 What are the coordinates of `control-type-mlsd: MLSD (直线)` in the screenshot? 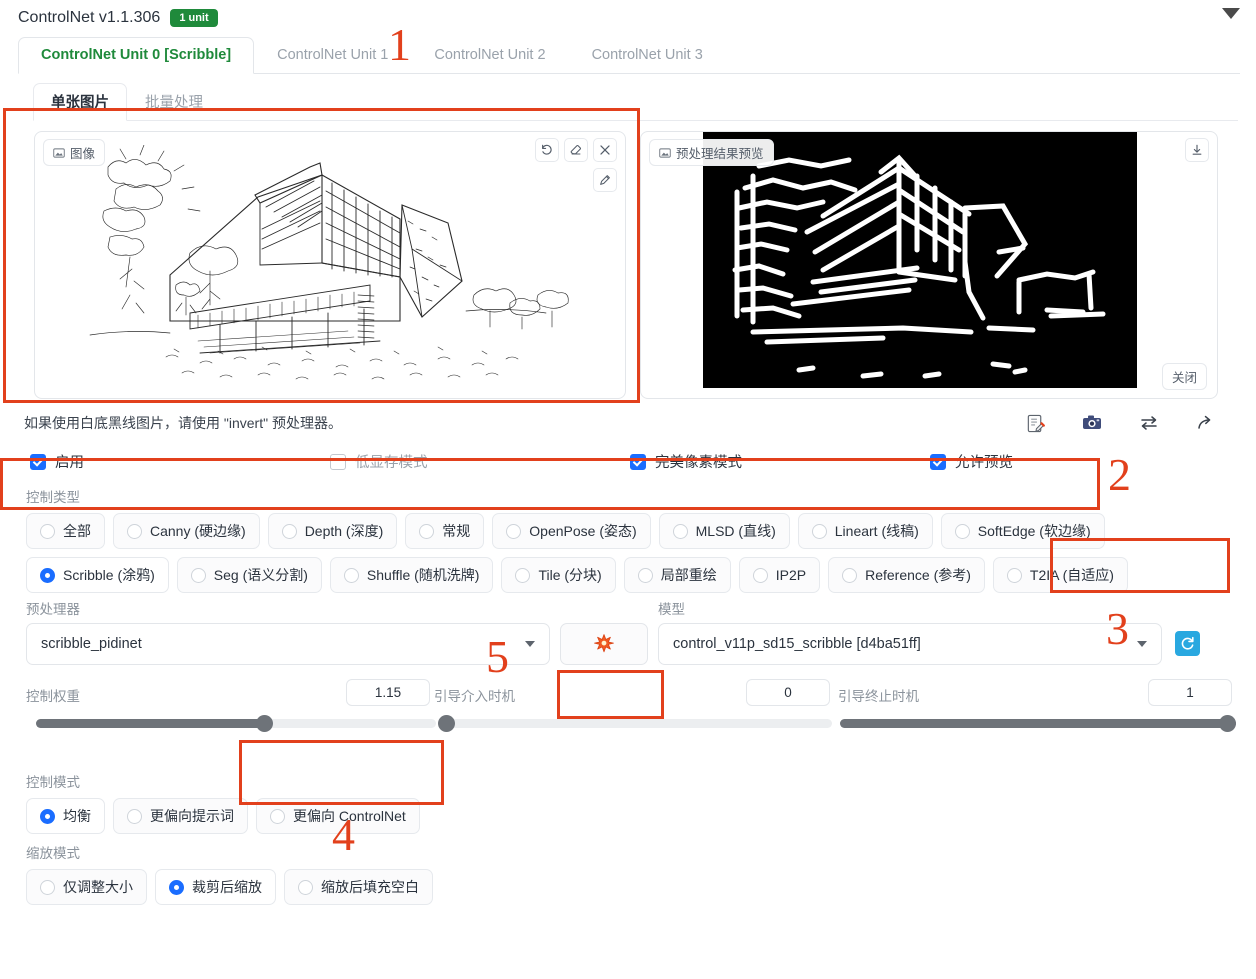 It's located at (724, 531).